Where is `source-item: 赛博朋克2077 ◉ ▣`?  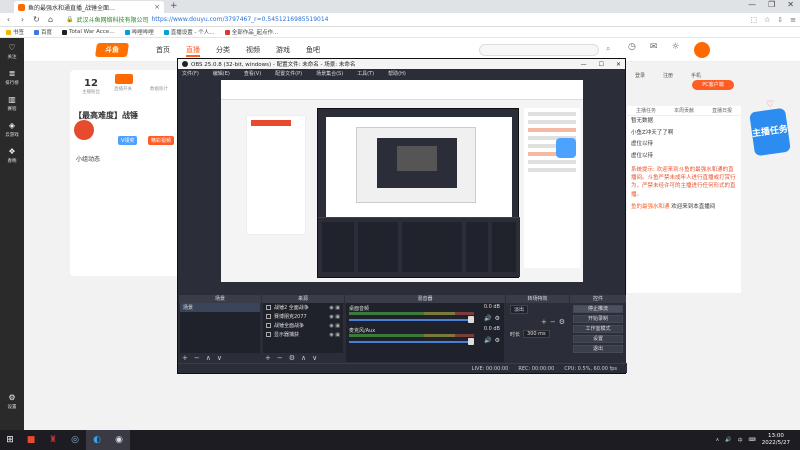 source-item: 赛博朋克2077 ◉ ▣ is located at coordinates (303, 316).